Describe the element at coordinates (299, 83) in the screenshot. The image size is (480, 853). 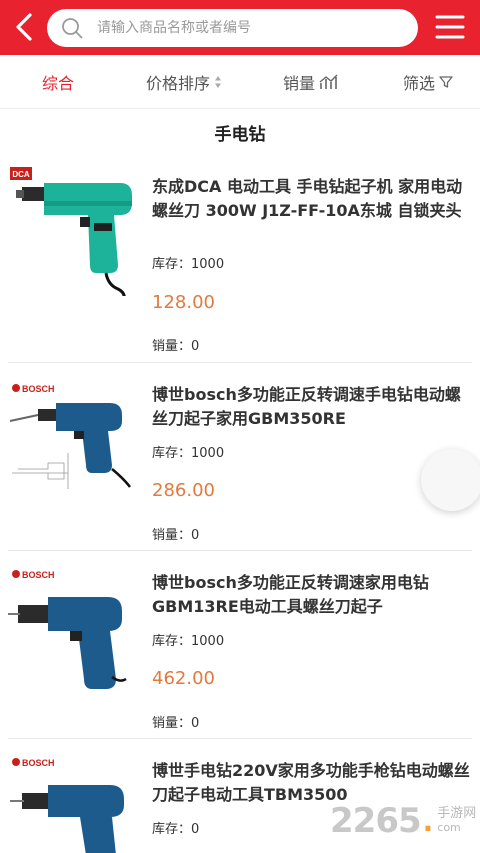
I see `sort-tab-label: 销量` at that location.